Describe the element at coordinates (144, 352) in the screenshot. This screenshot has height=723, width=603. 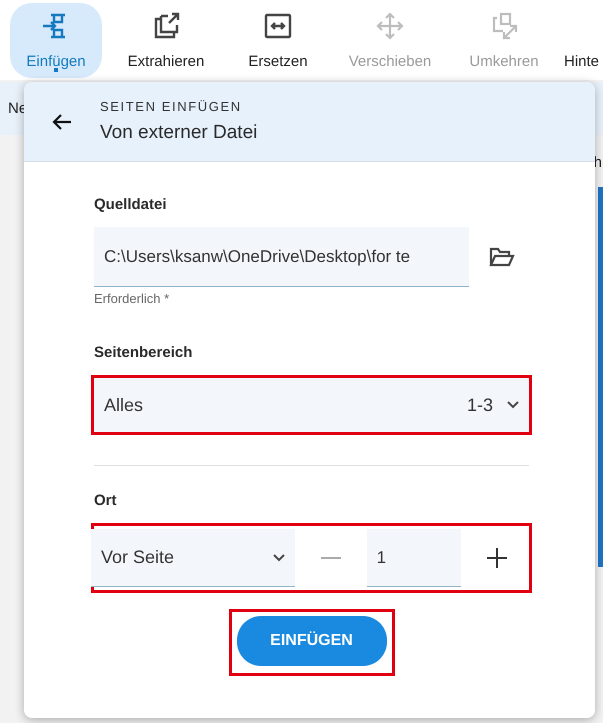
I see `field-label: Seitenbereich` at that location.